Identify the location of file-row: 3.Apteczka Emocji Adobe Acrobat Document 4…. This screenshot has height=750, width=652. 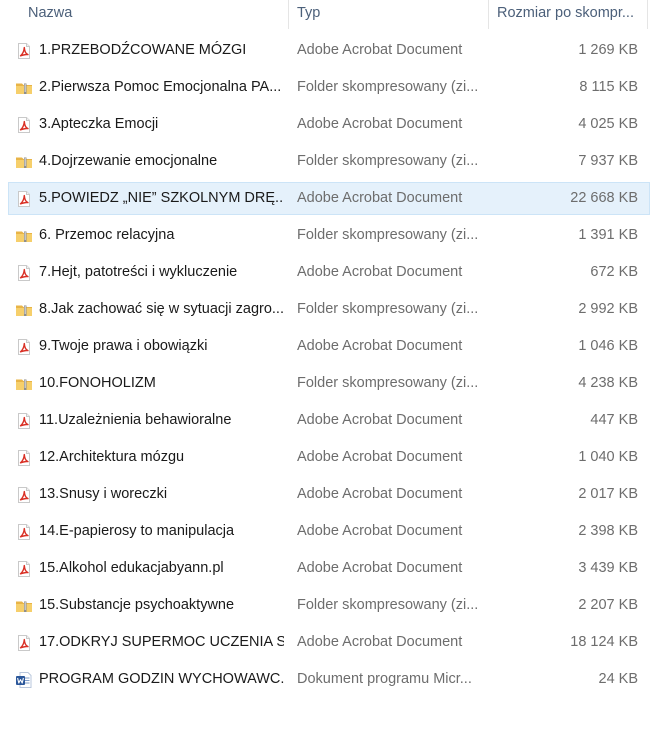
(326, 126).